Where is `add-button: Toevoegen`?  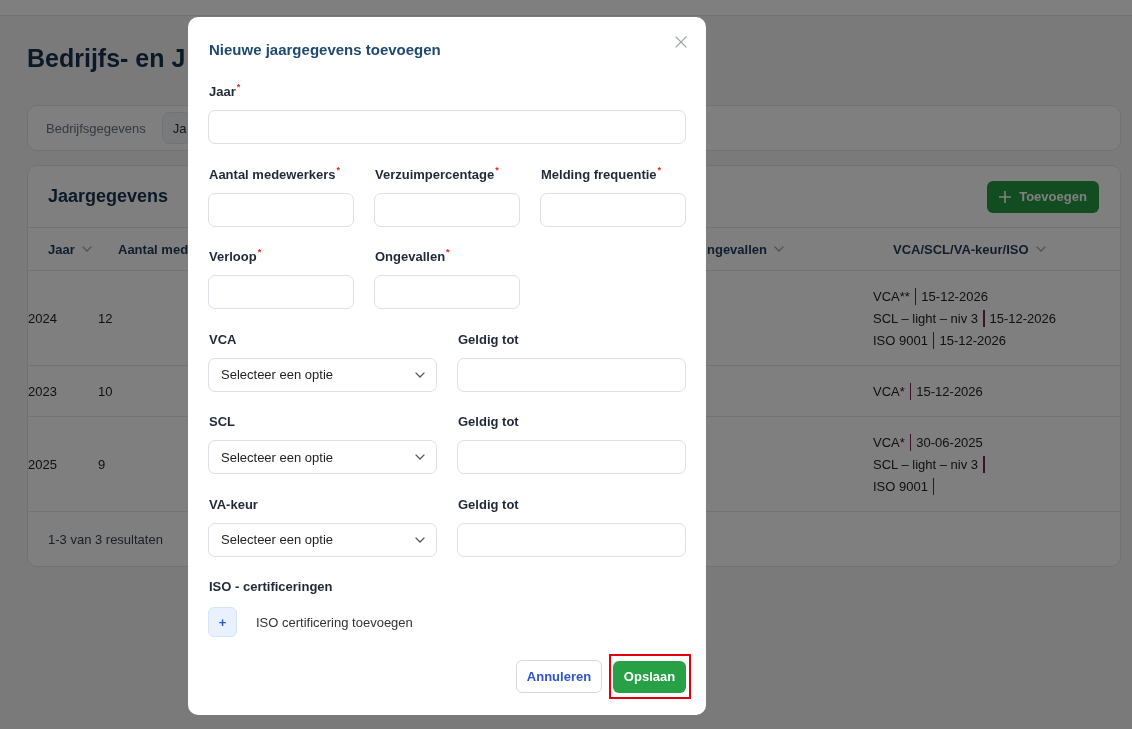 add-button: Toevoegen is located at coordinates (1043, 196).